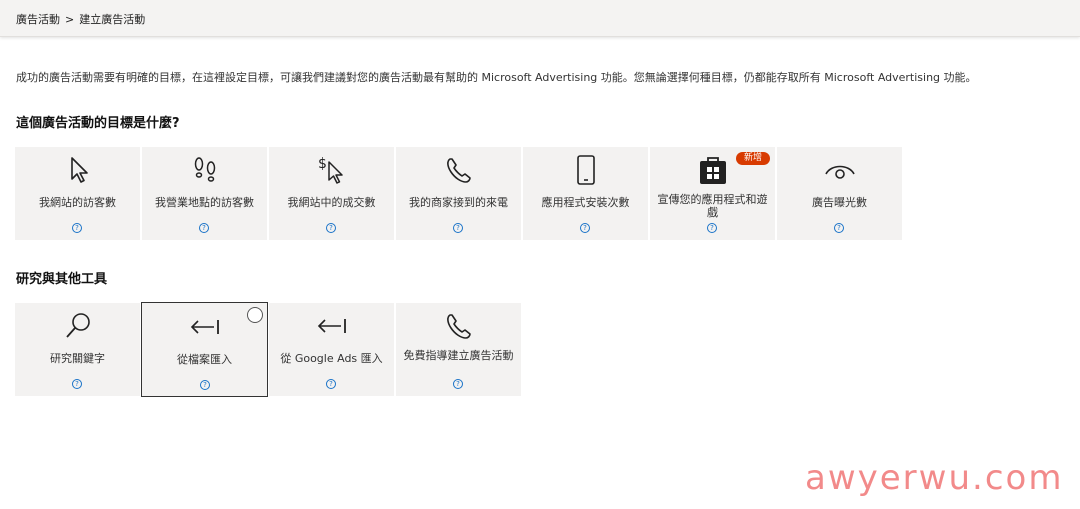  I want to click on tile-label: 從 Google Ads 匯入, so click(331, 358).